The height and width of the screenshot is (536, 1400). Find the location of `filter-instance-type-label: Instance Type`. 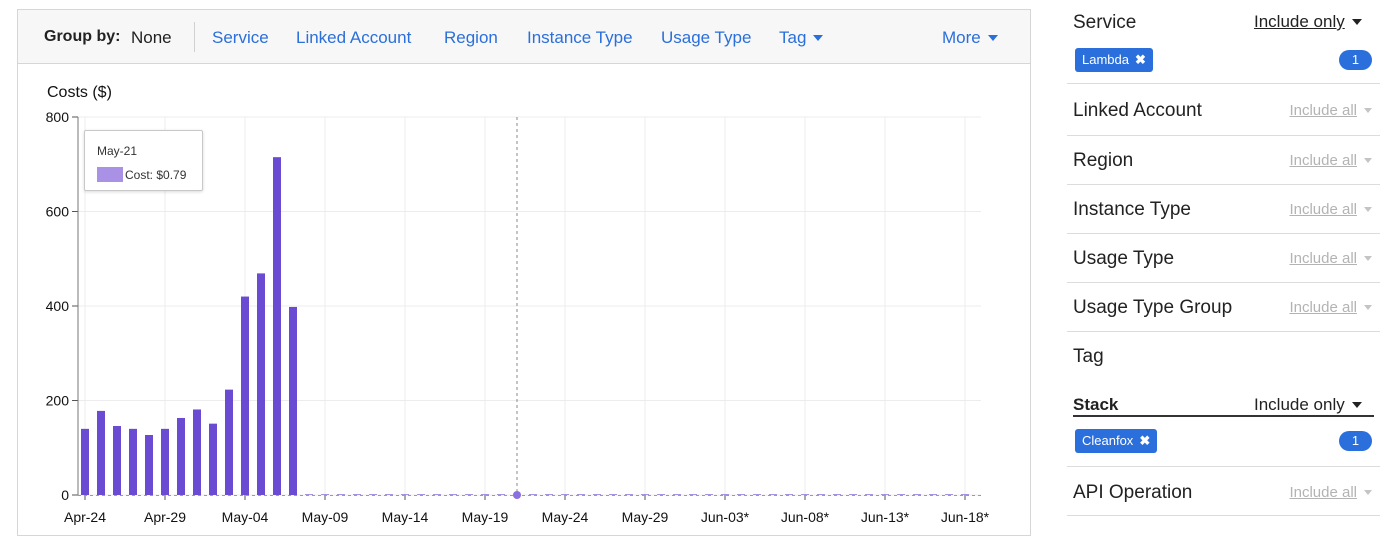

filter-instance-type-label: Instance Type is located at coordinates (1132, 209).